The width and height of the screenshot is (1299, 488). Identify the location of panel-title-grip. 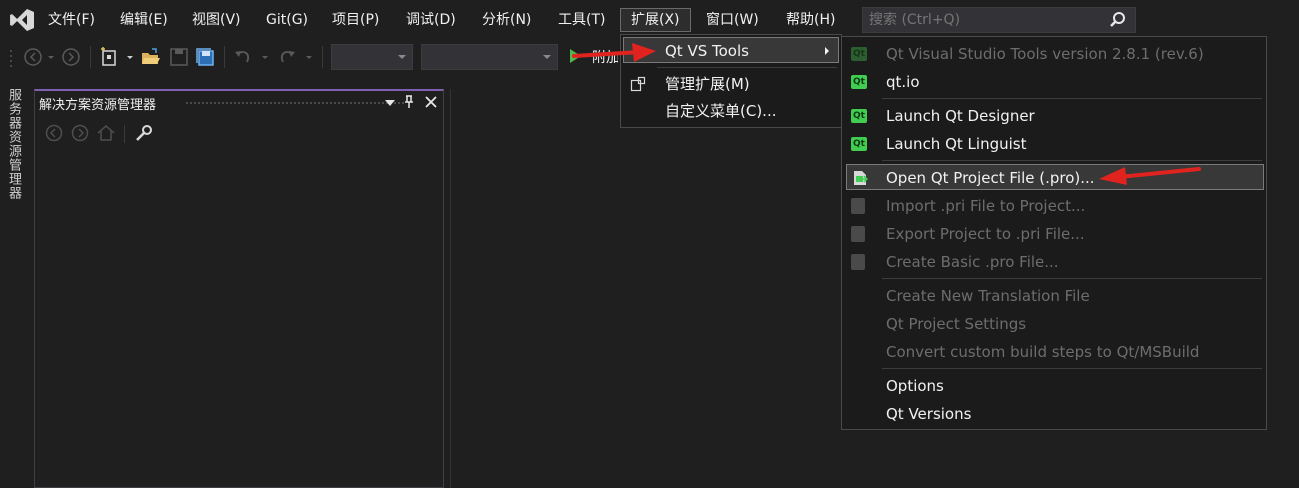
(295, 103).